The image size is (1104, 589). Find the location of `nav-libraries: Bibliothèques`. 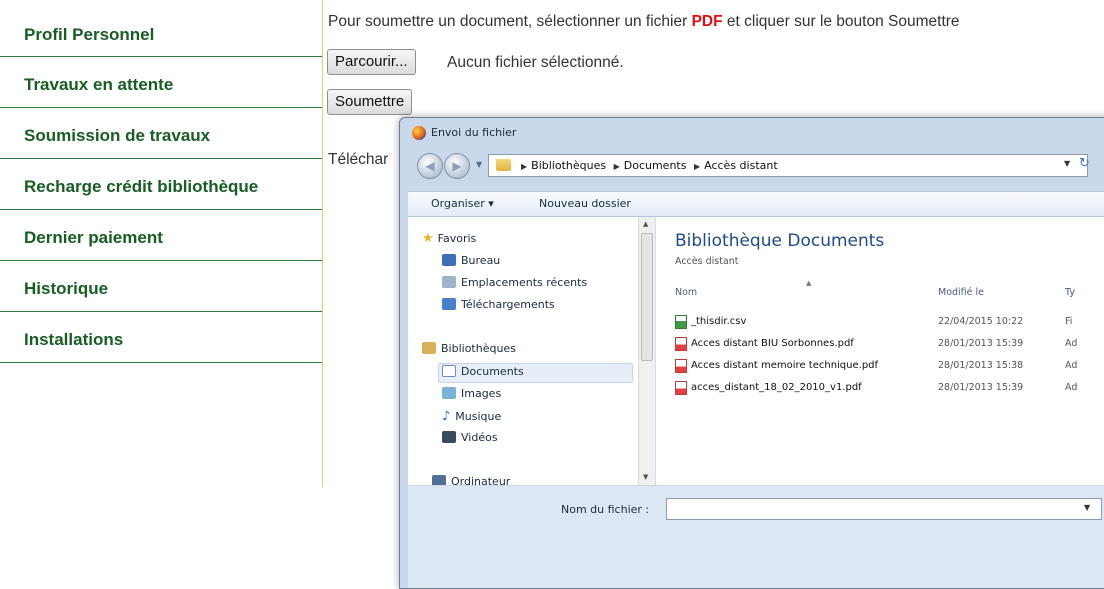

nav-libraries: Bibliothèques is located at coordinates (469, 348).